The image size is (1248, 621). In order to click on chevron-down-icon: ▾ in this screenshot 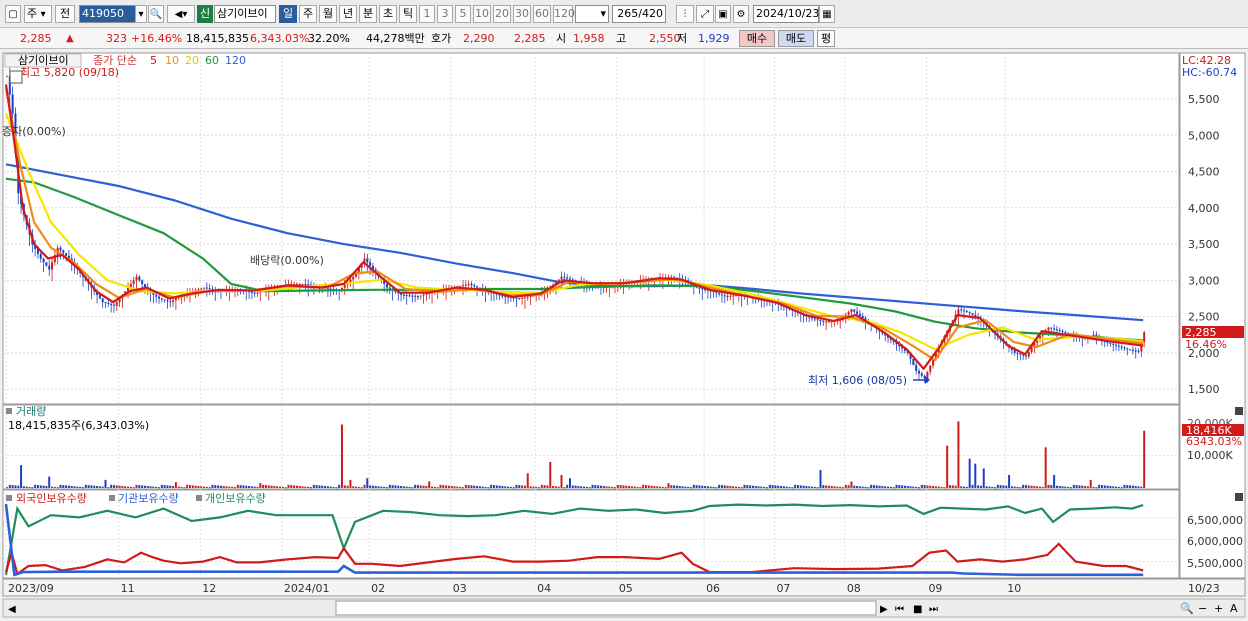, I will do `click(141, 14)`.